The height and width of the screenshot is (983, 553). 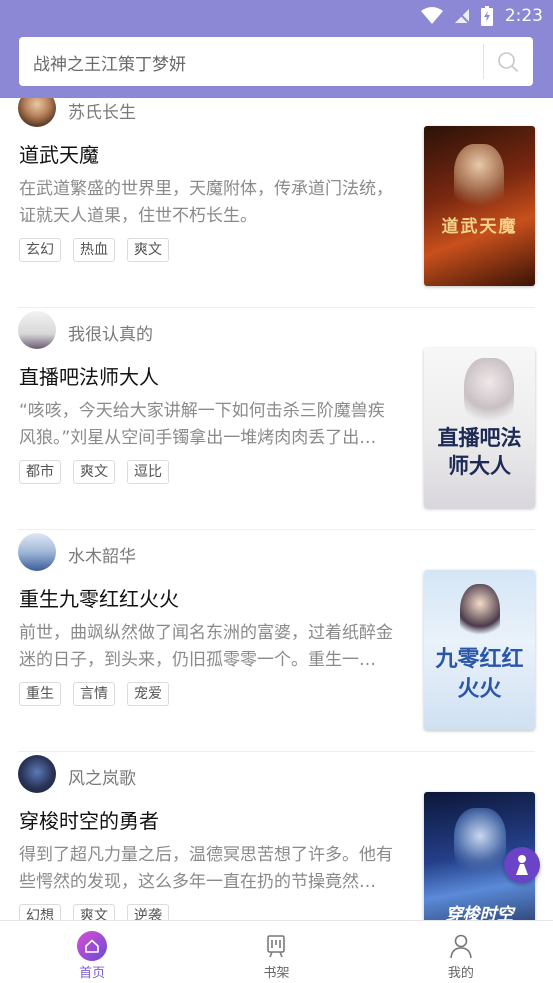 I want to click on author-name: 我很认真的, so click(x=110, y=335).